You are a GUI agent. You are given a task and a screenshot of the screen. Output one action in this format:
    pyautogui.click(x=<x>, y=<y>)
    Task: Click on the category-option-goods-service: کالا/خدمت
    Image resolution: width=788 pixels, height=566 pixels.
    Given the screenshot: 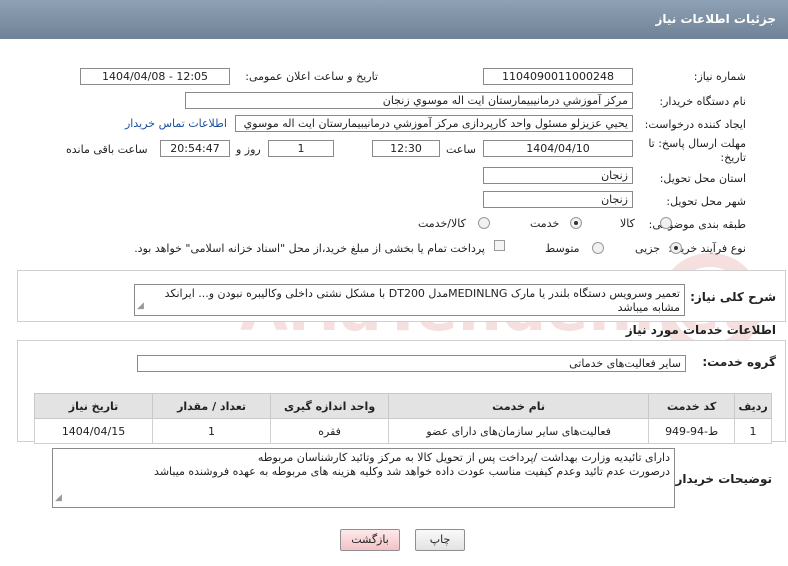 What is the action you would take?
    pyautogui.click(x=442, y=223)
    